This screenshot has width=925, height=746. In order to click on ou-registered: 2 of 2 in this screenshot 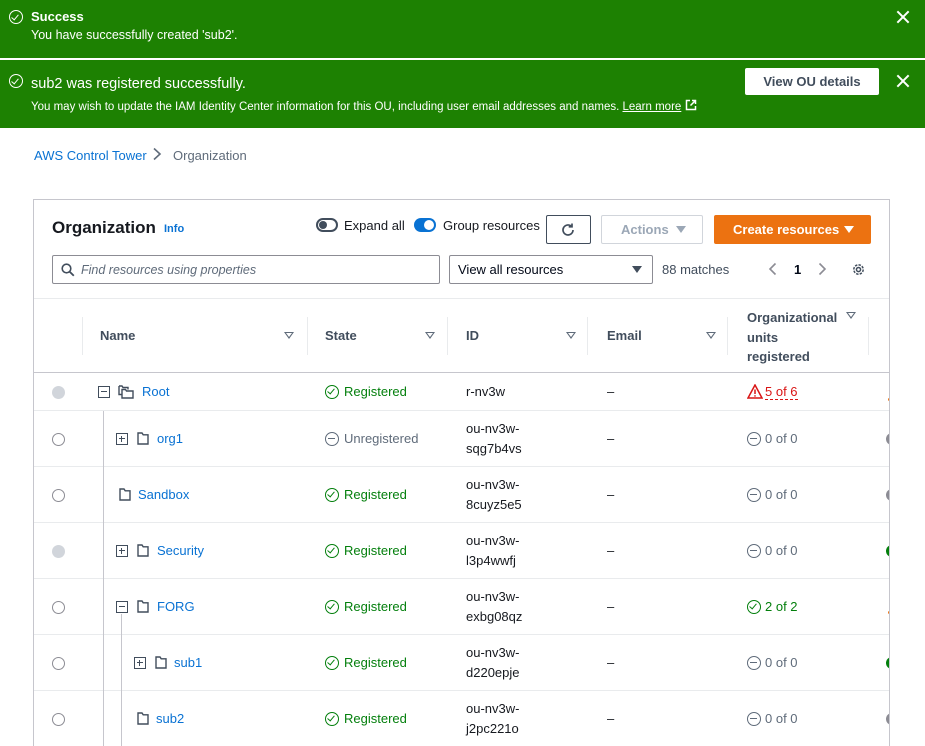, I will do `click(781, 606)`.